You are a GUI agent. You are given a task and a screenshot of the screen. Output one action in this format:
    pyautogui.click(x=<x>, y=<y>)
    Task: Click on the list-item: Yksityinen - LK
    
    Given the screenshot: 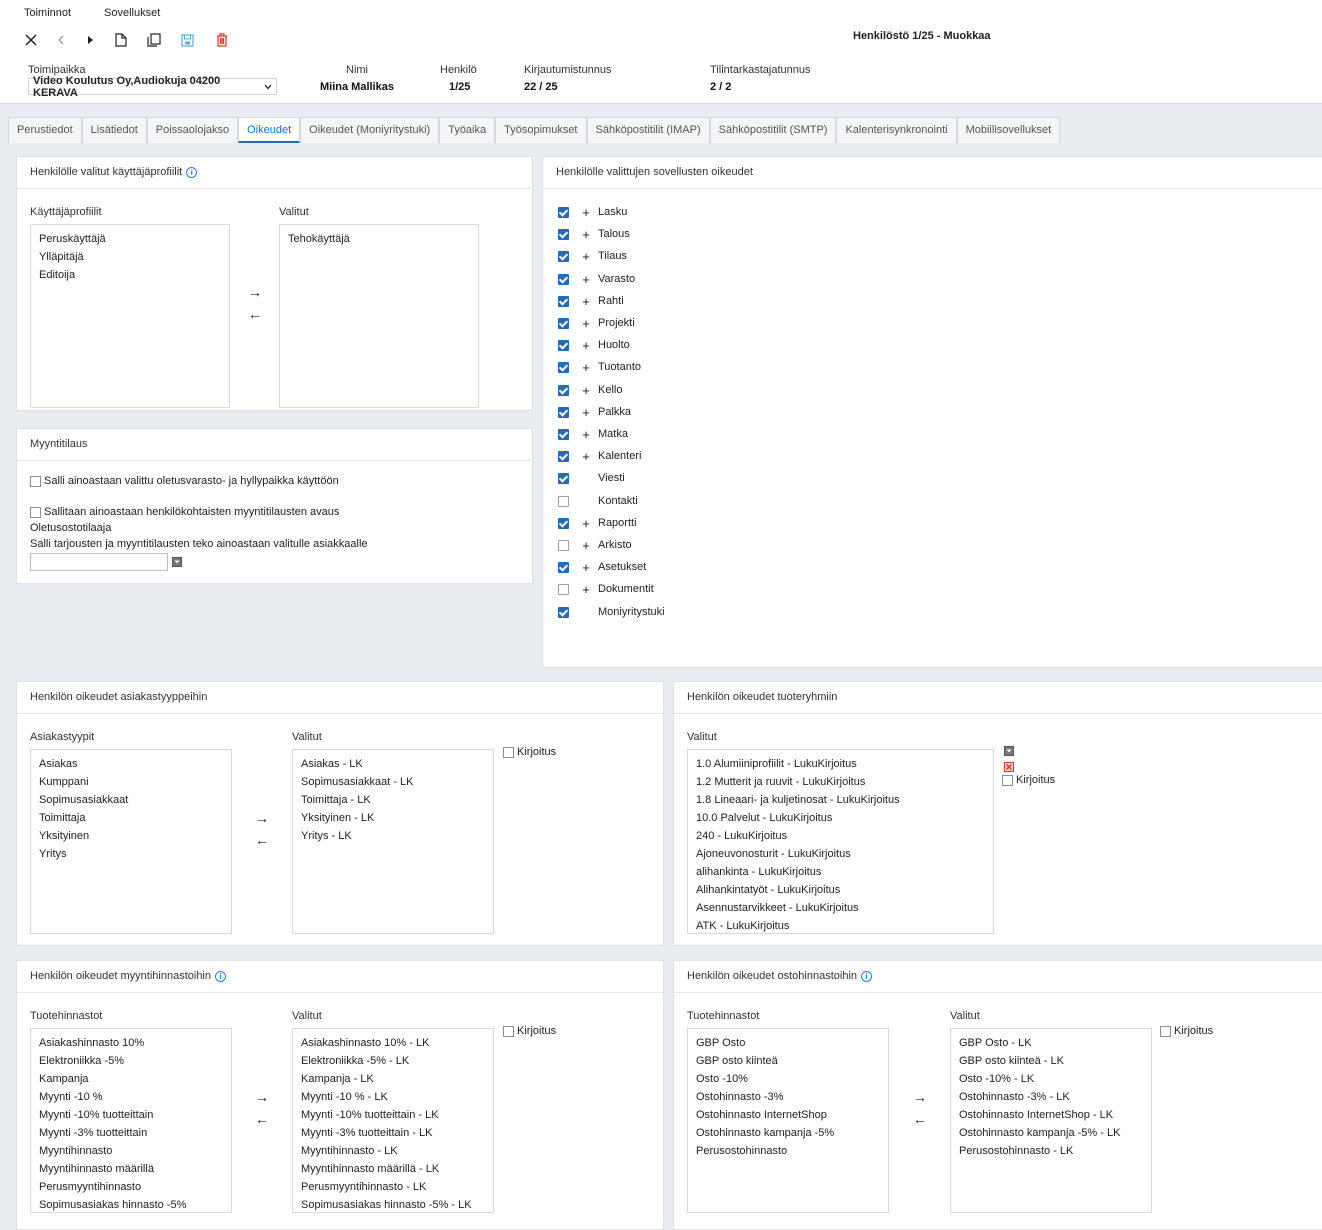 What is the action you would take?
    pyautogui.click(x=397, y=818)
    